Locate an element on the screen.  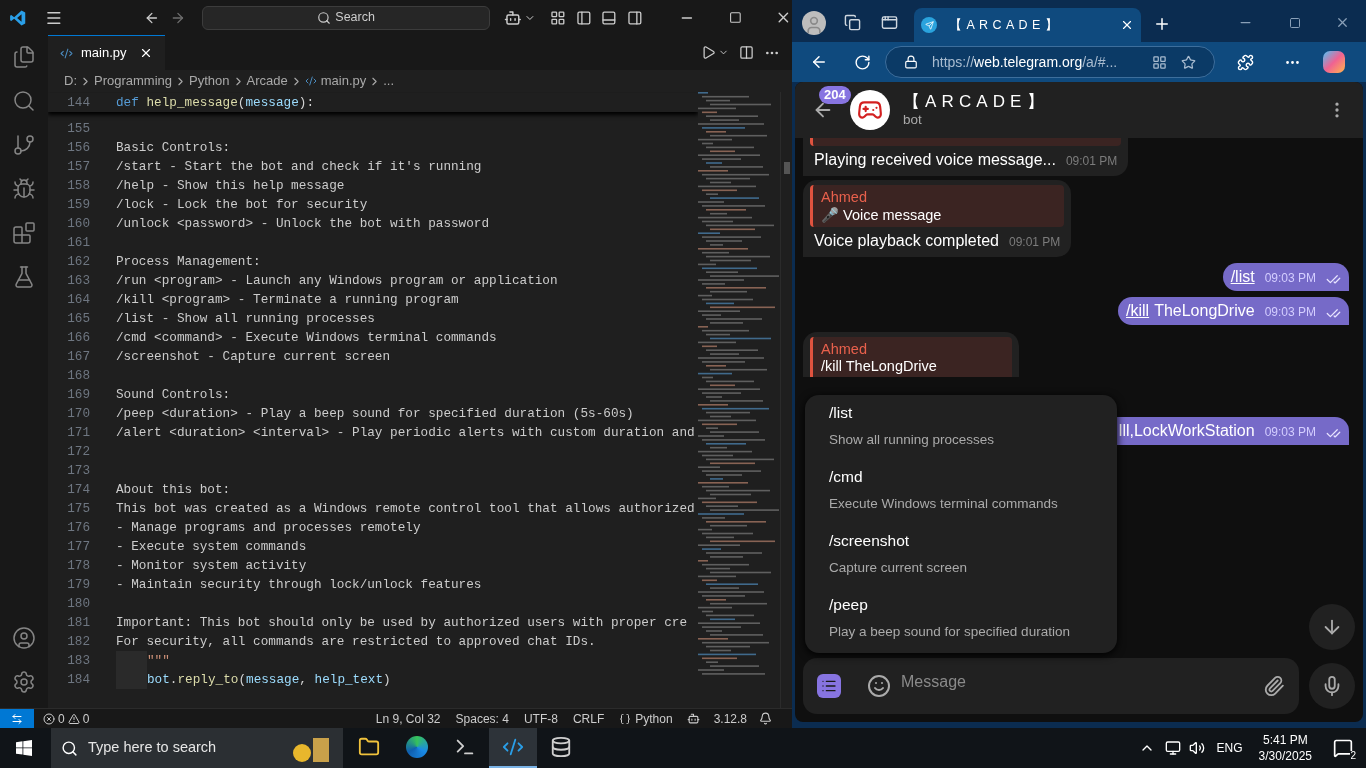
vscode-logo-icon is located at coordinates (18, 17).